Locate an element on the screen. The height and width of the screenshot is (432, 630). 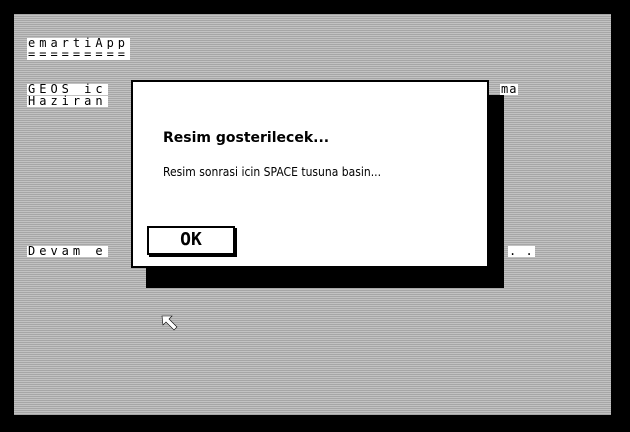
title-underline: ========= is located at coordinates (79, 54).